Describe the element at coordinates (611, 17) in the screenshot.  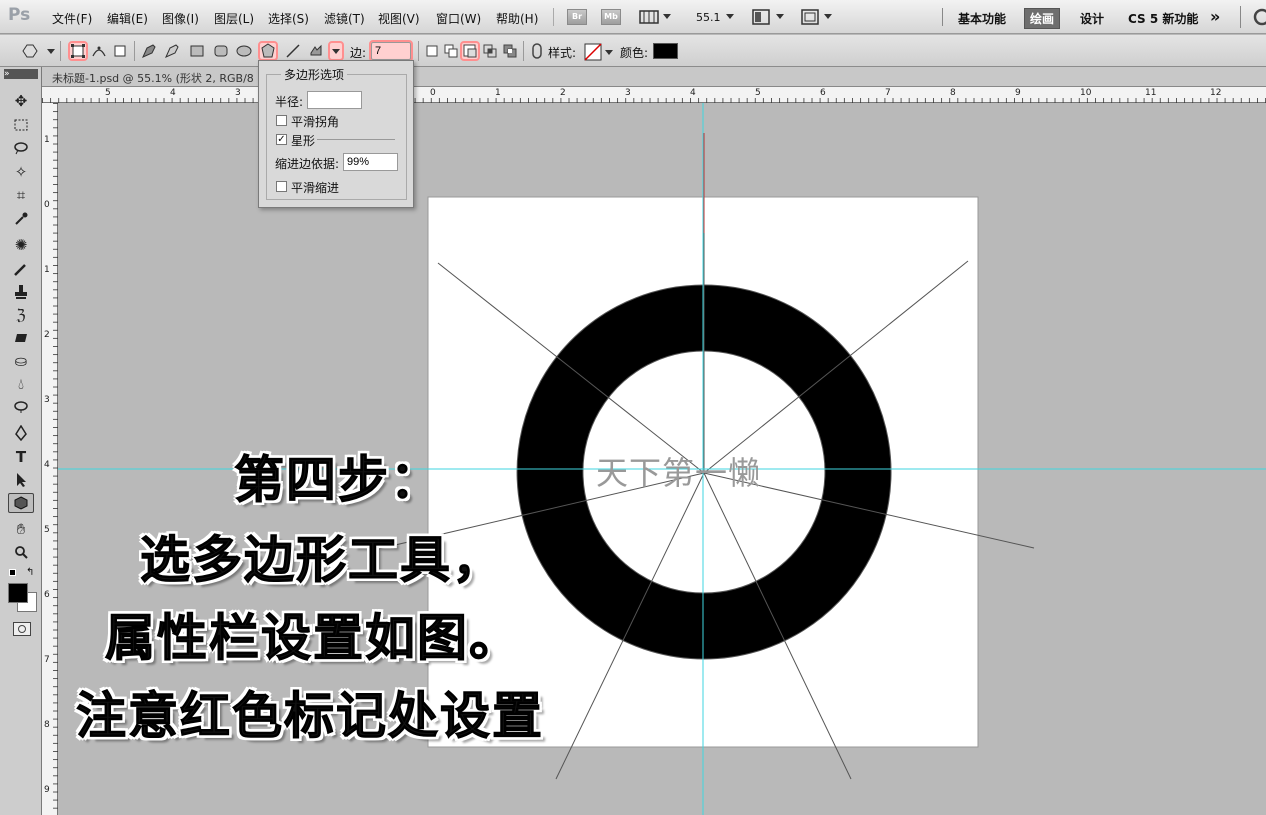
I see `mini-bridge-button: Mb` at that location.